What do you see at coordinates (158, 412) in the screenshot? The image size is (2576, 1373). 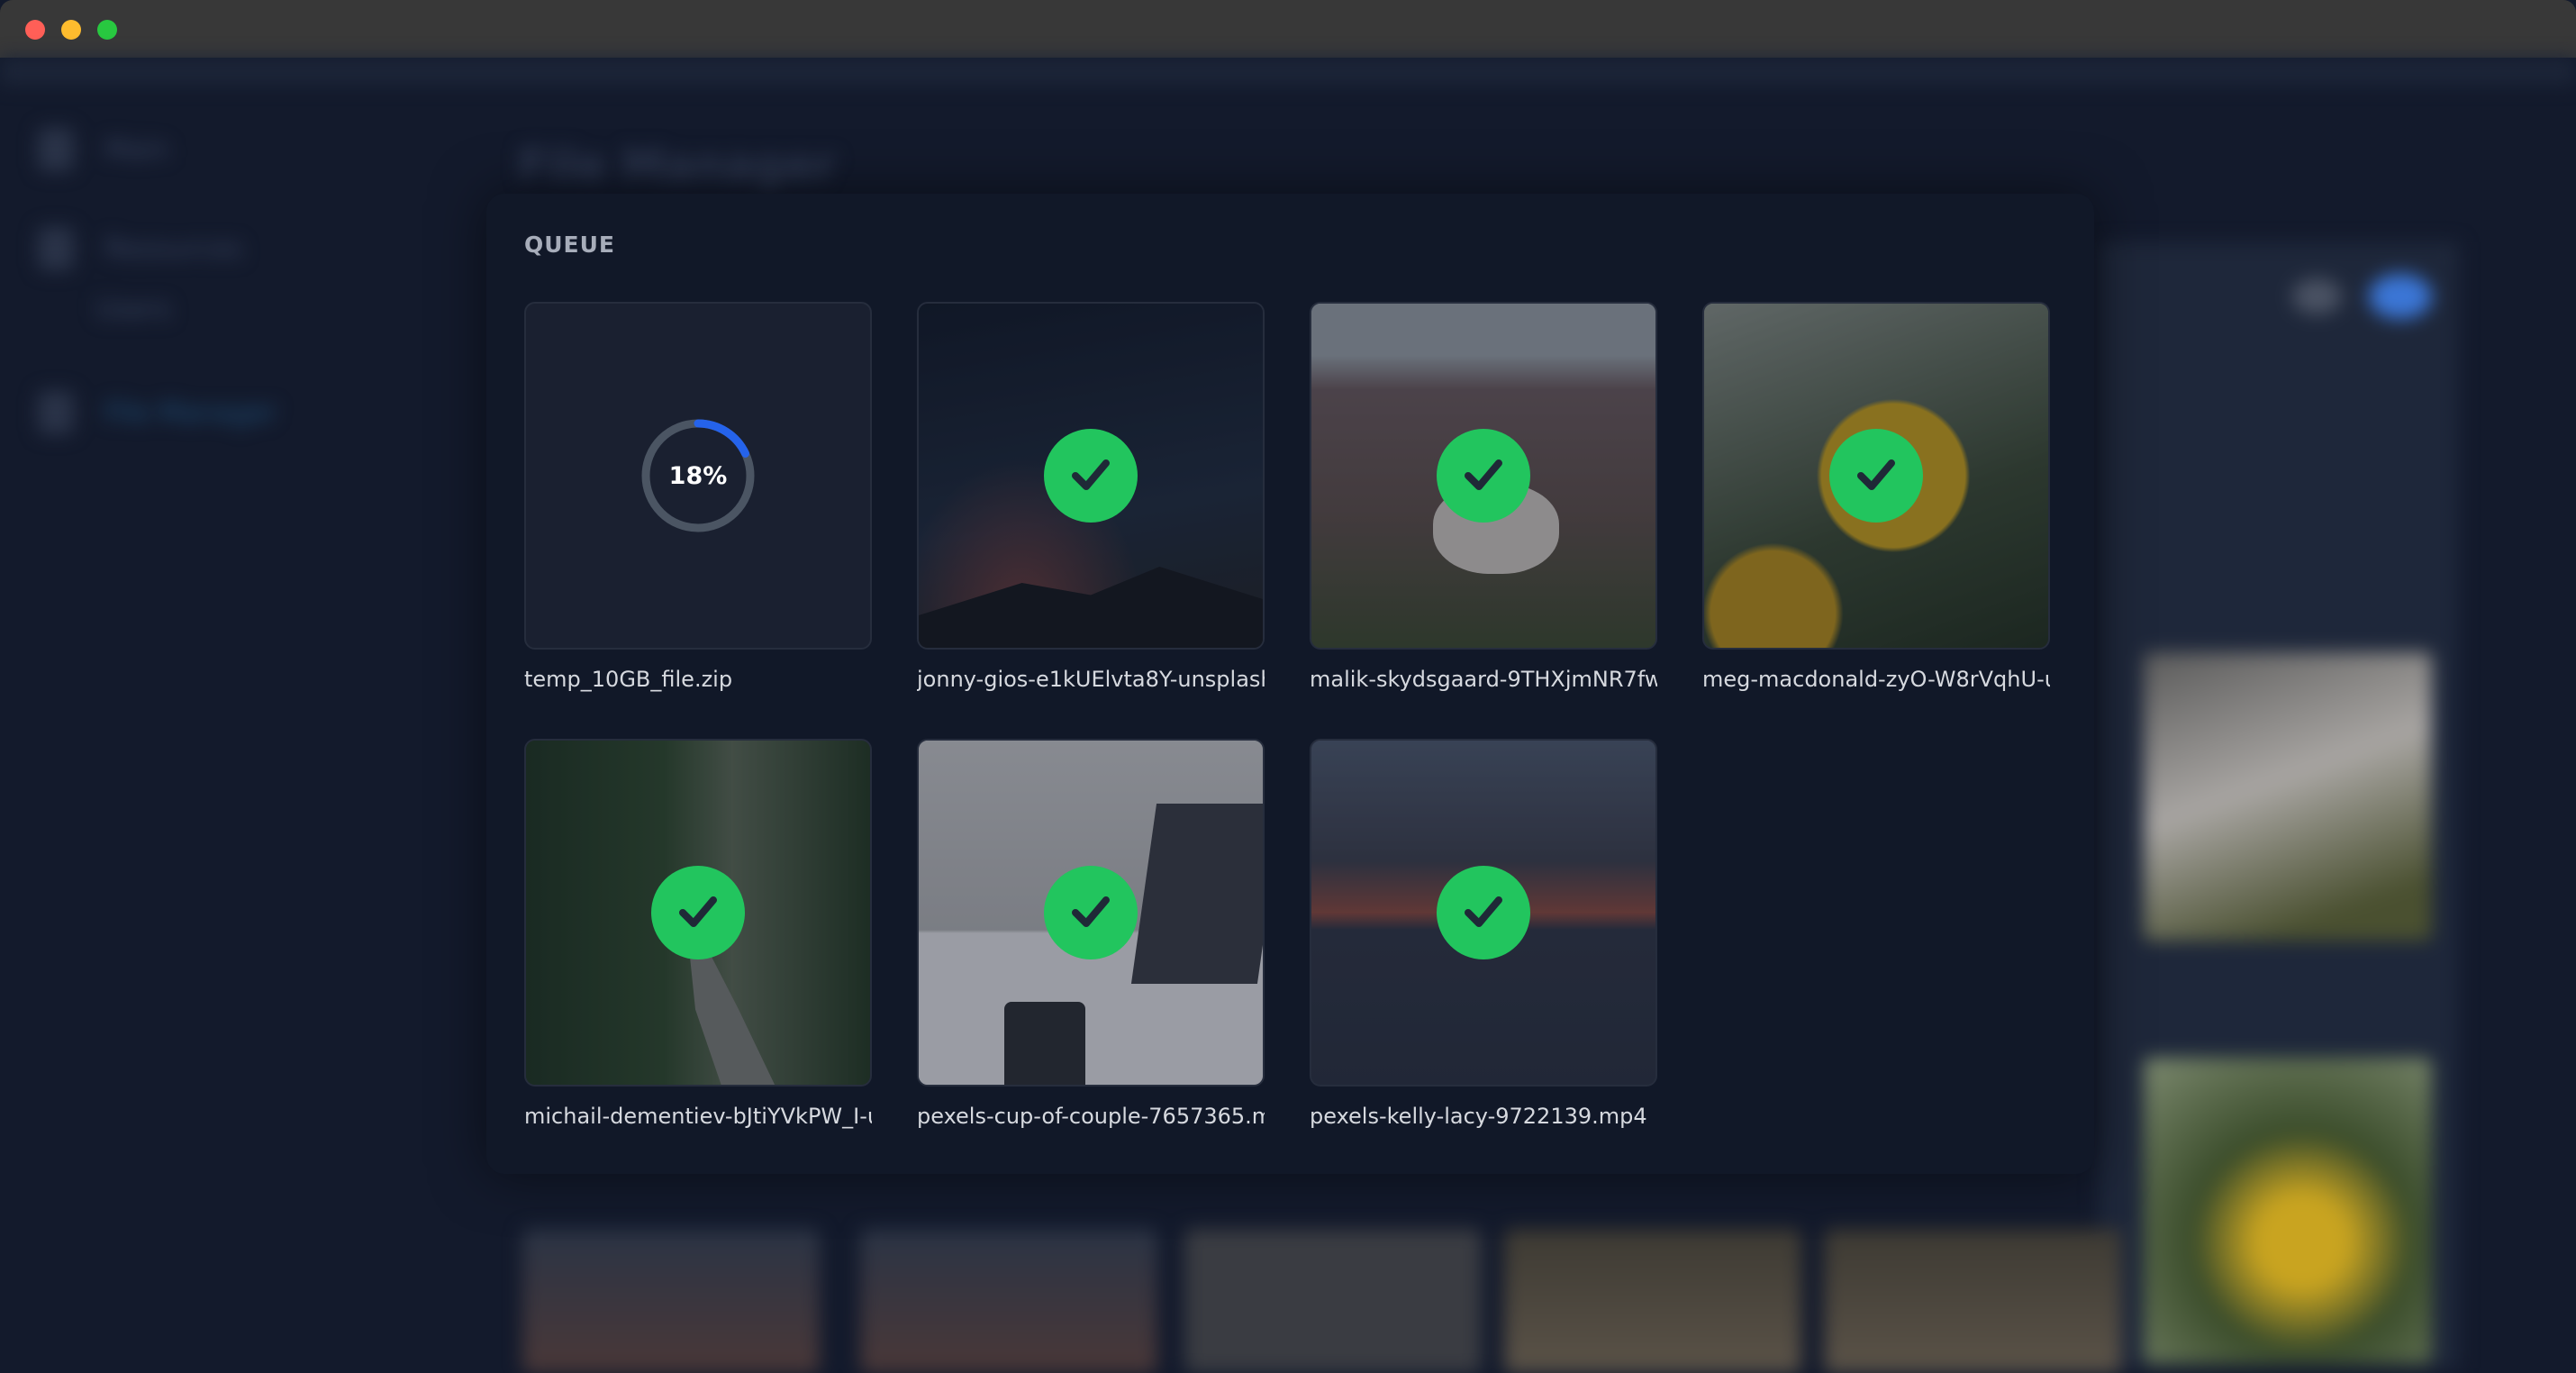 I see `sidebar-item-file-manager: File Manager` at bounding box center [158, 412].